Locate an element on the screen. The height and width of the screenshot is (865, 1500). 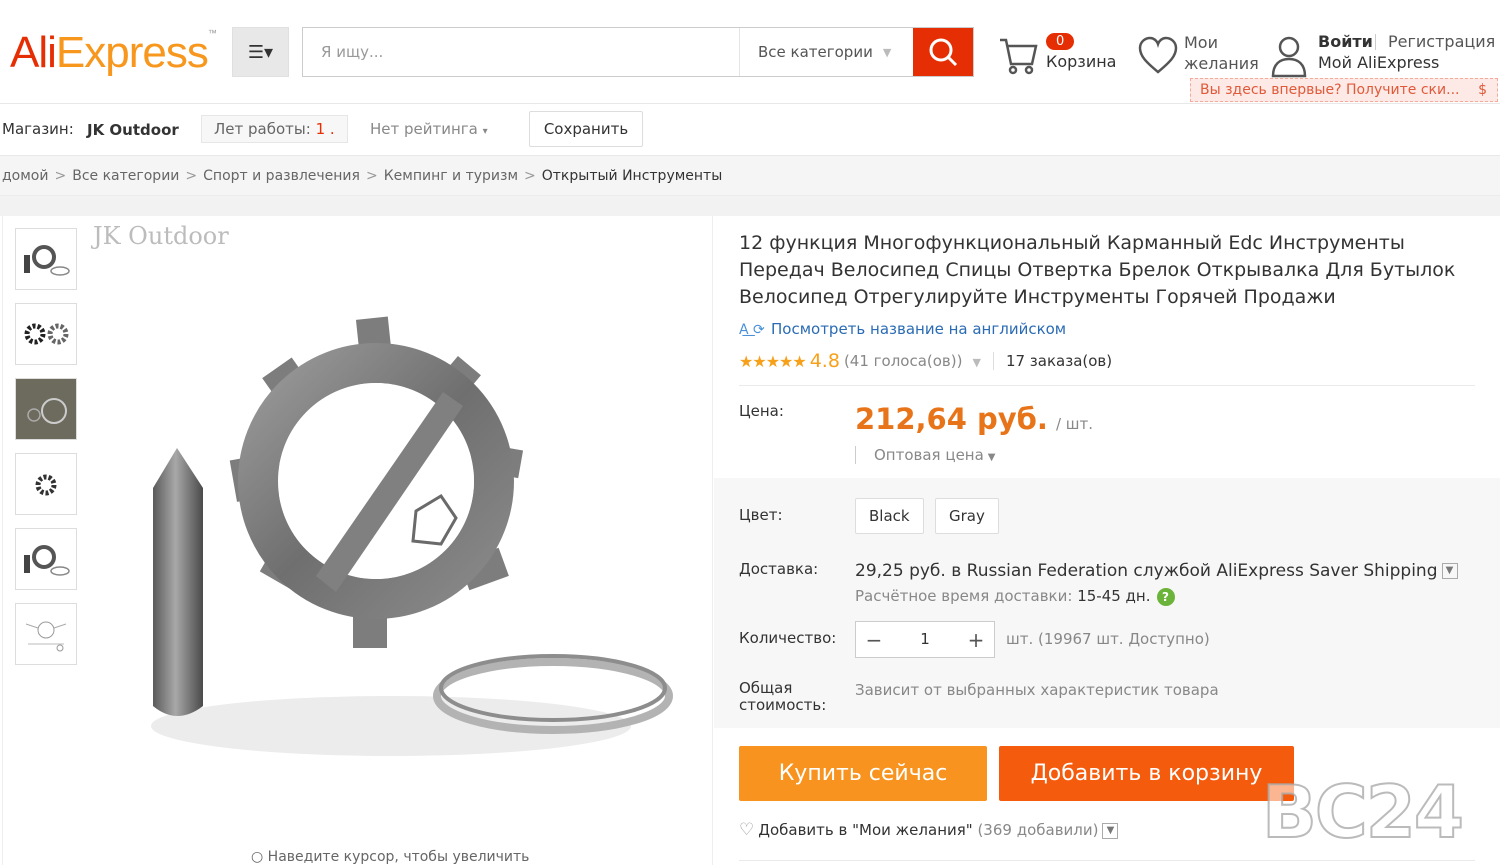
wishlist-label: Мои желания is located at coordinates (1221, 53).